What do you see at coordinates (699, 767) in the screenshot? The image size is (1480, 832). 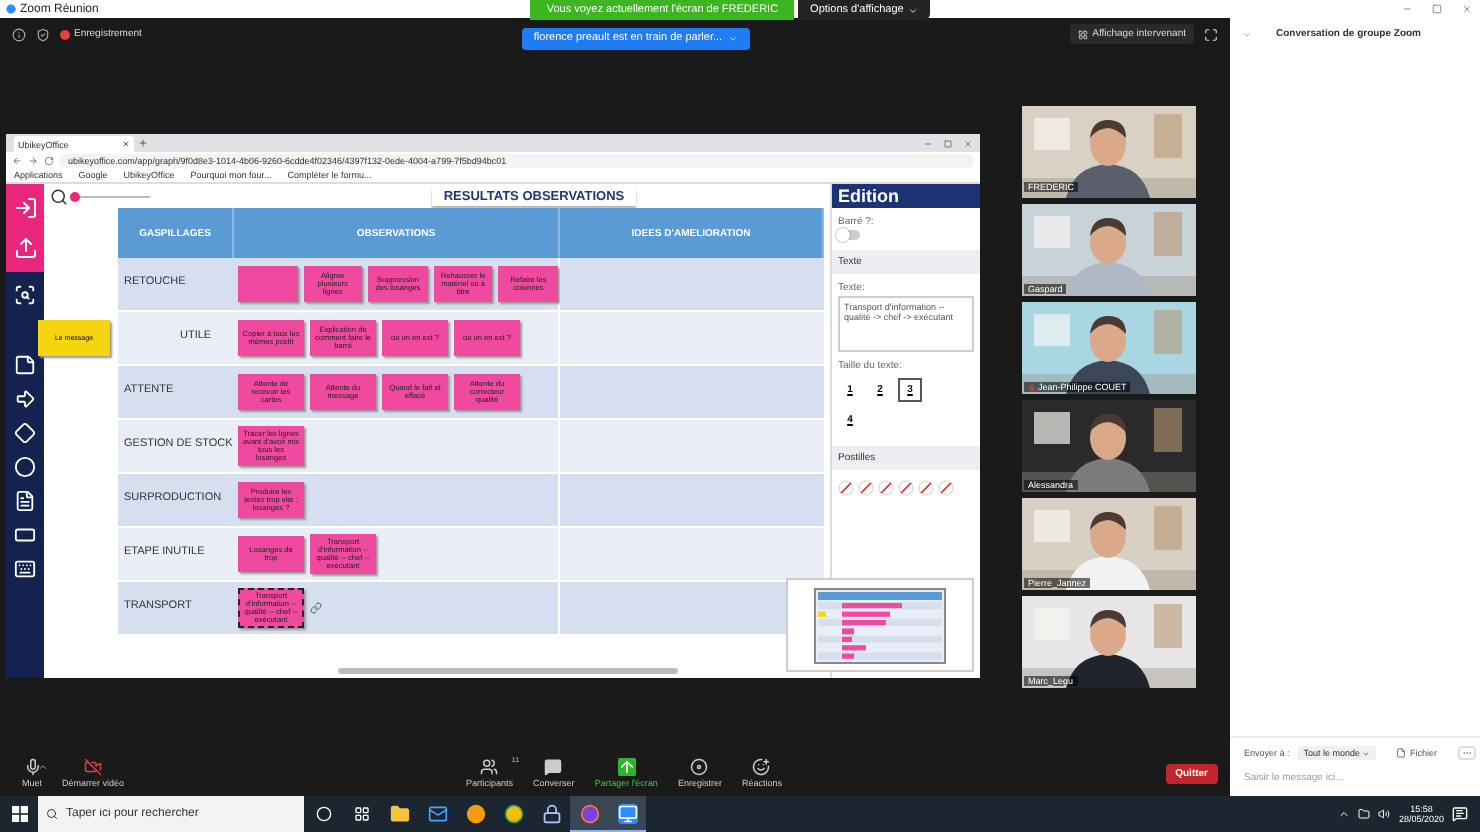 I see `record-icon` at bounding box center [699, 767].